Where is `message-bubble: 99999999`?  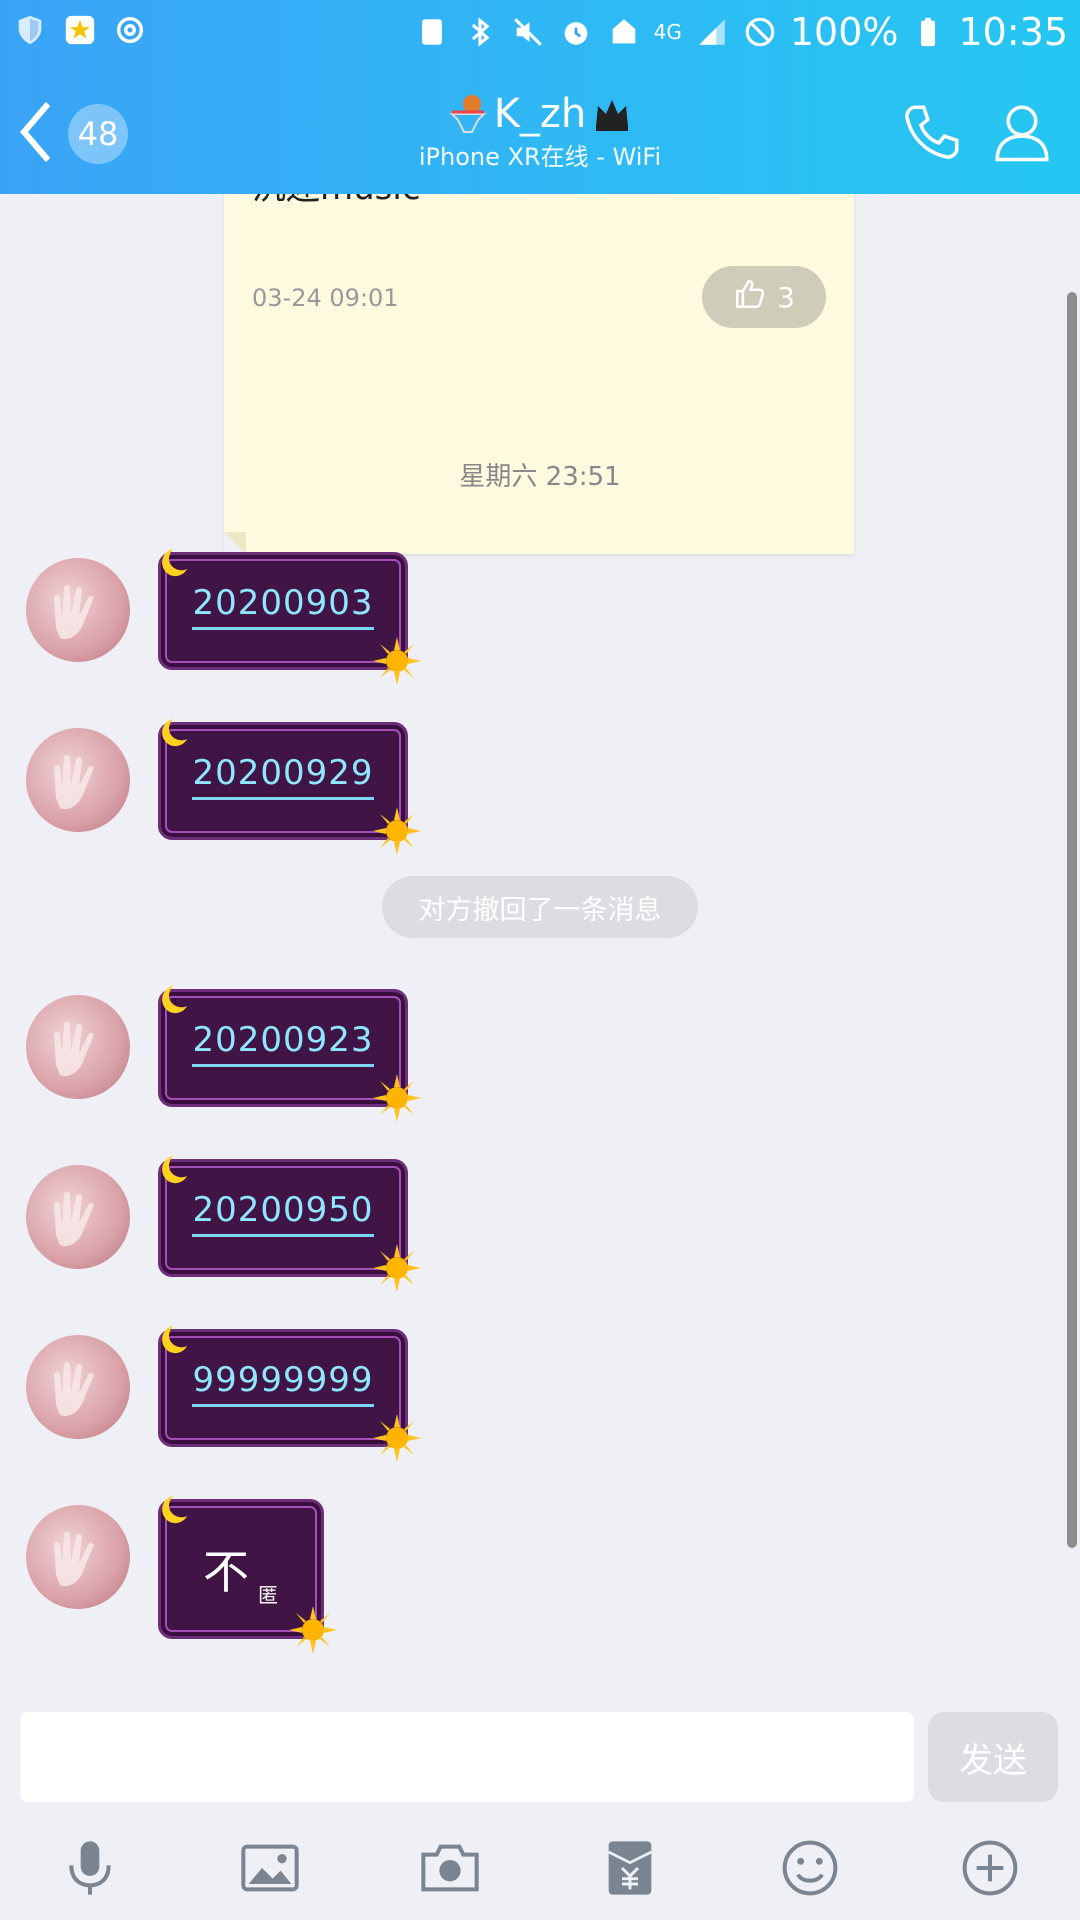
message-bubble: 99999999 is located at coordinates (289, 1394).